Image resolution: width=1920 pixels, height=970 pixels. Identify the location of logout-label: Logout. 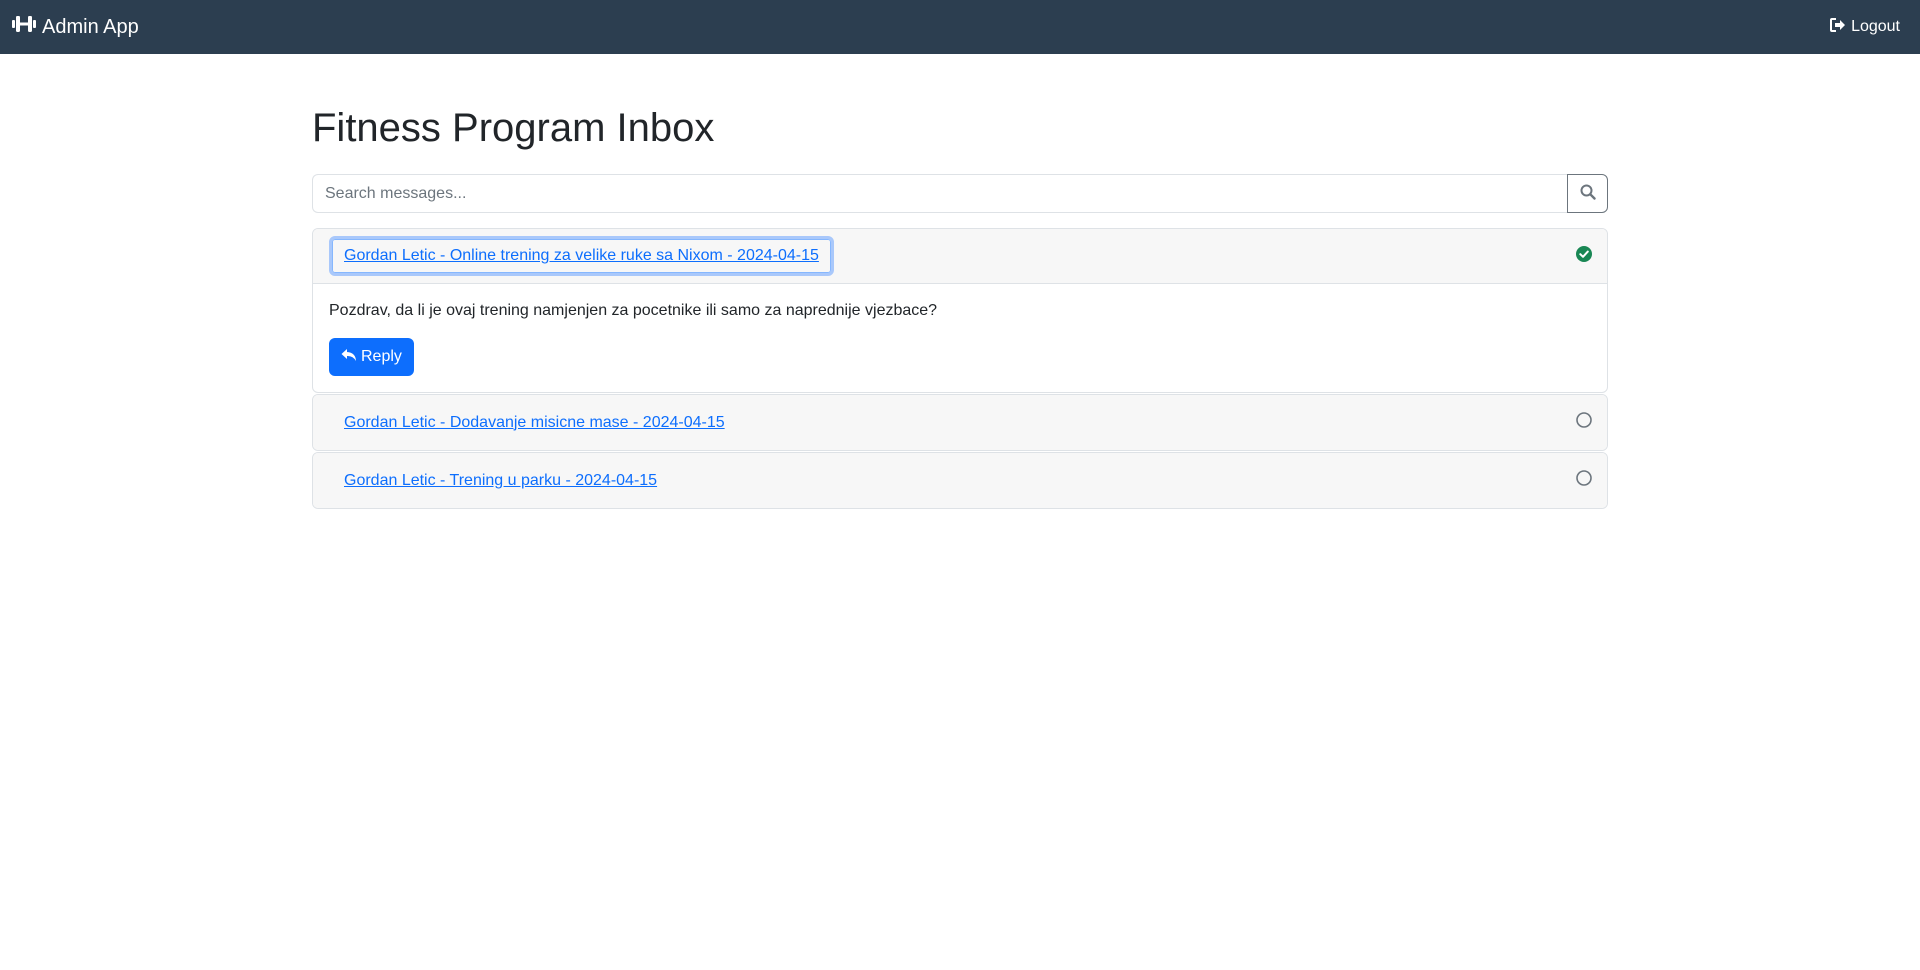
(1875, 26).